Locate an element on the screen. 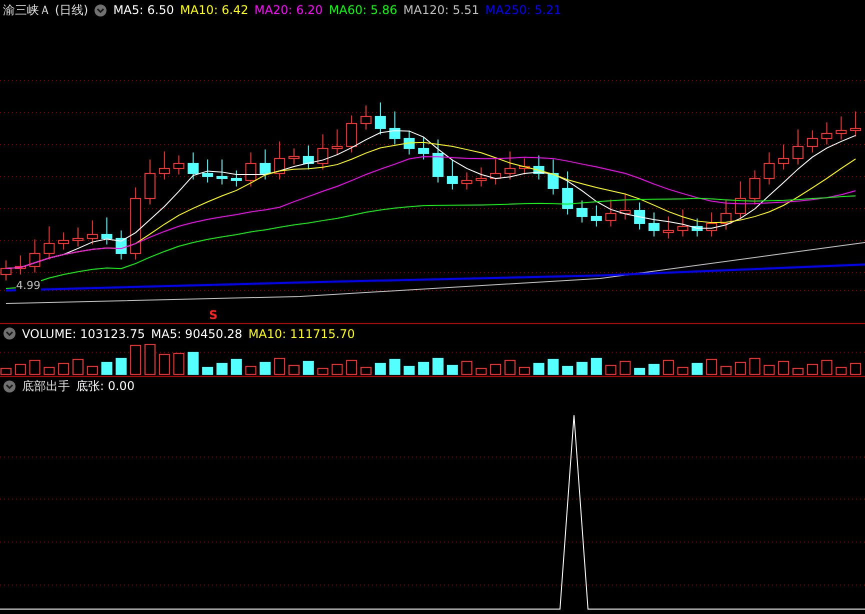 This screenshot has height=614, width=865. moving-average-value: MA60: 5.86 is located at coordinates (363, 10).